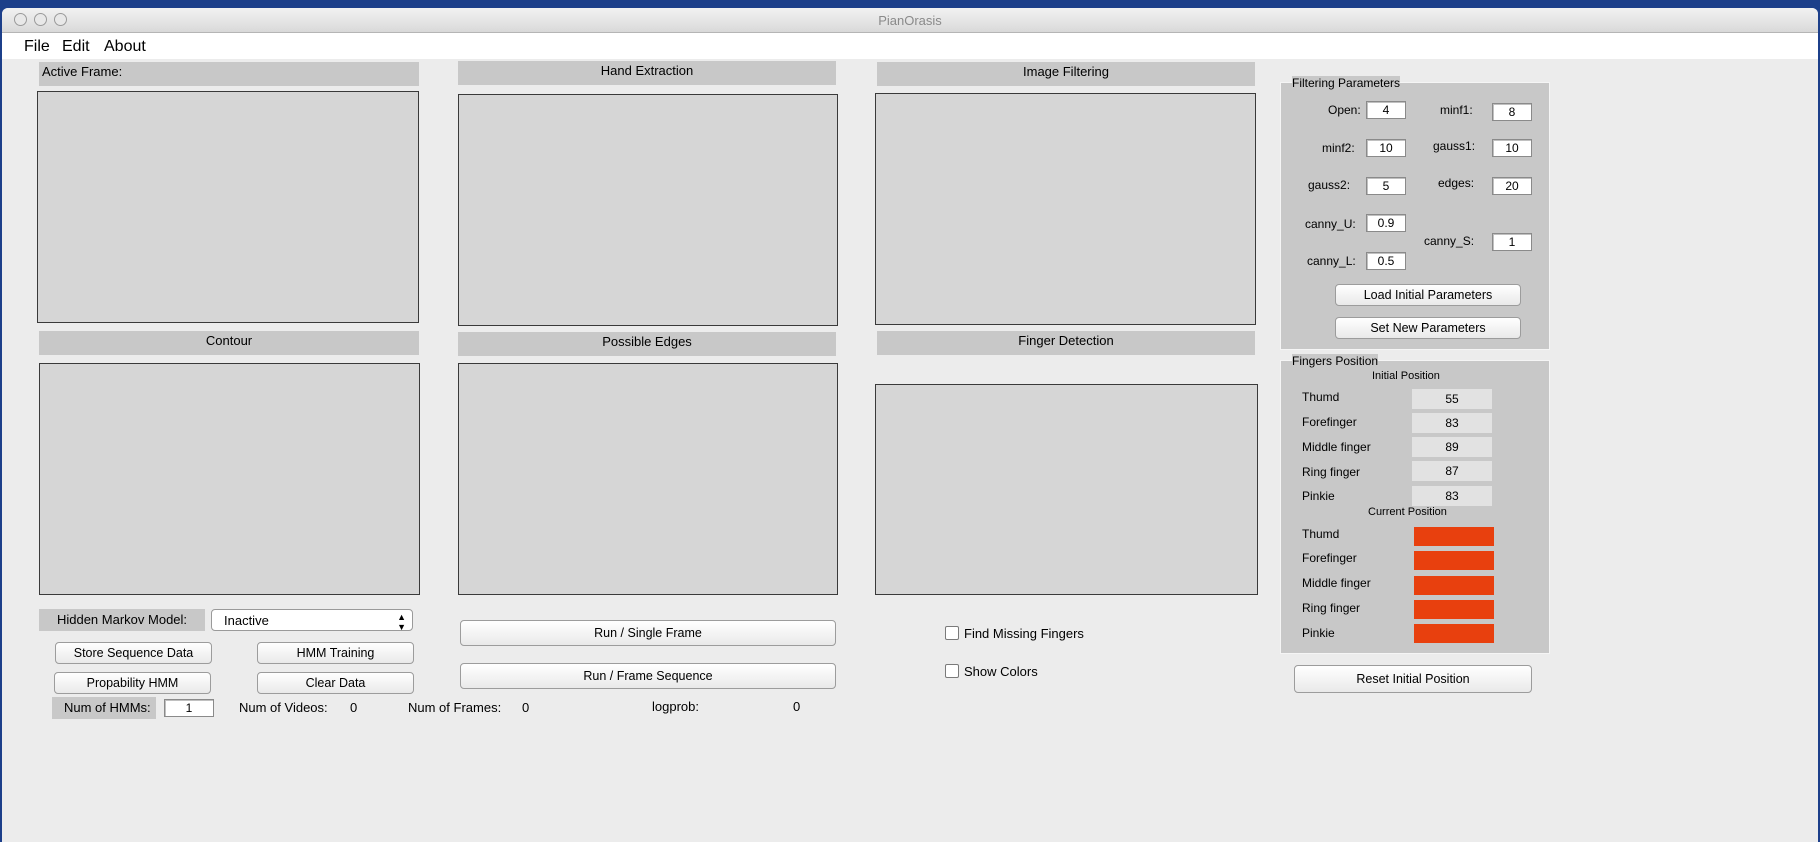  I want to click on window-title: PianOrasis, so click(910, 20).